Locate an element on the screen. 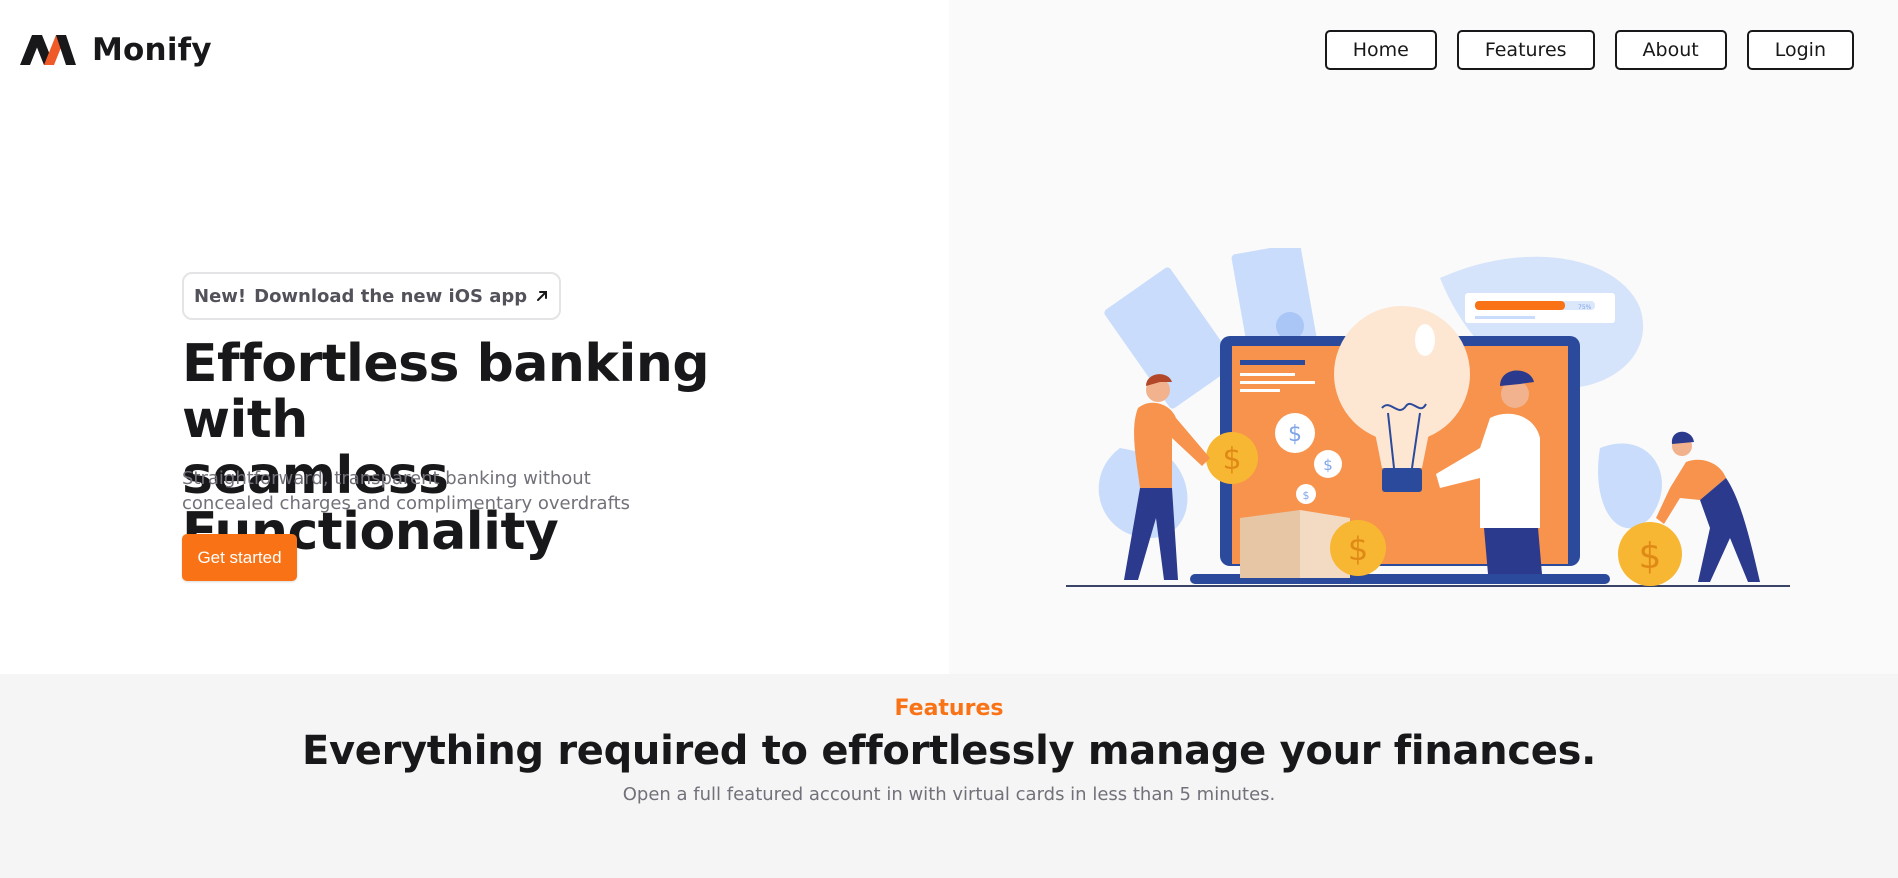  get-started-button: Get started is located at coordinates (239, 557).